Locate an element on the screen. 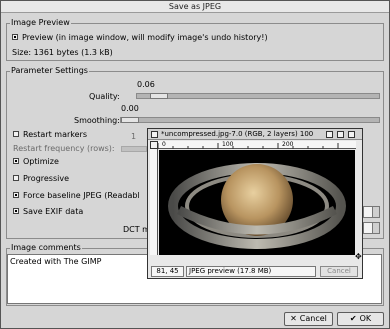  smoothing-slider-thumb is located at coordinates (130, 120).